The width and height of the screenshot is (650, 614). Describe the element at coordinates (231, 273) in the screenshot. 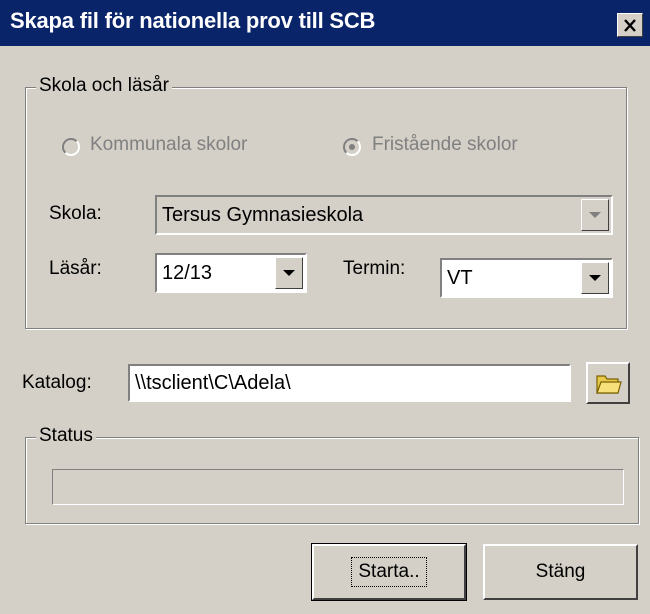

I see `lasar-select: 12/13` at that location.